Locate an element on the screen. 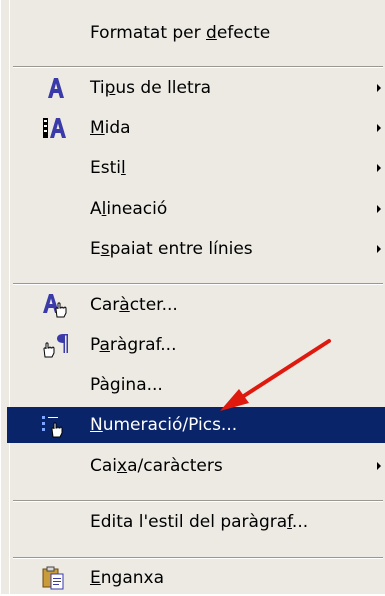 This screenshot has height=596, width=385. paragraph-icon is located at coordinates (56, 345).